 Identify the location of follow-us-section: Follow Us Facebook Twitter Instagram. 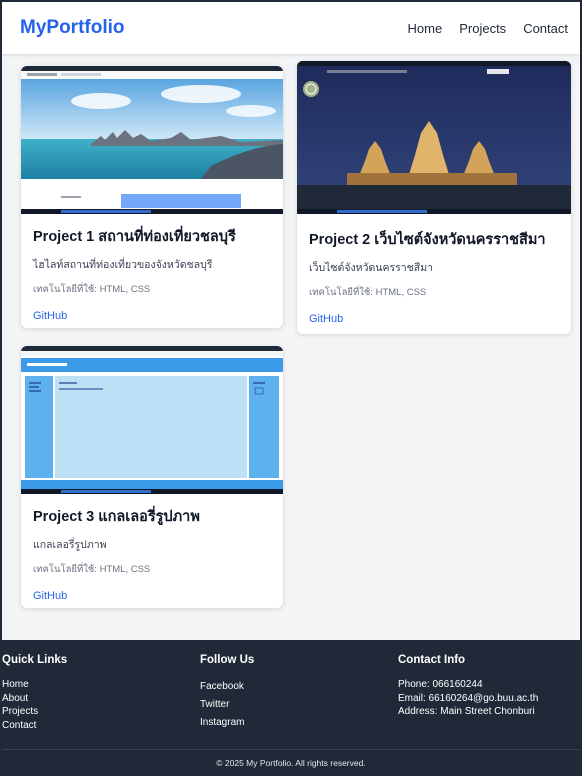
(227, 693).